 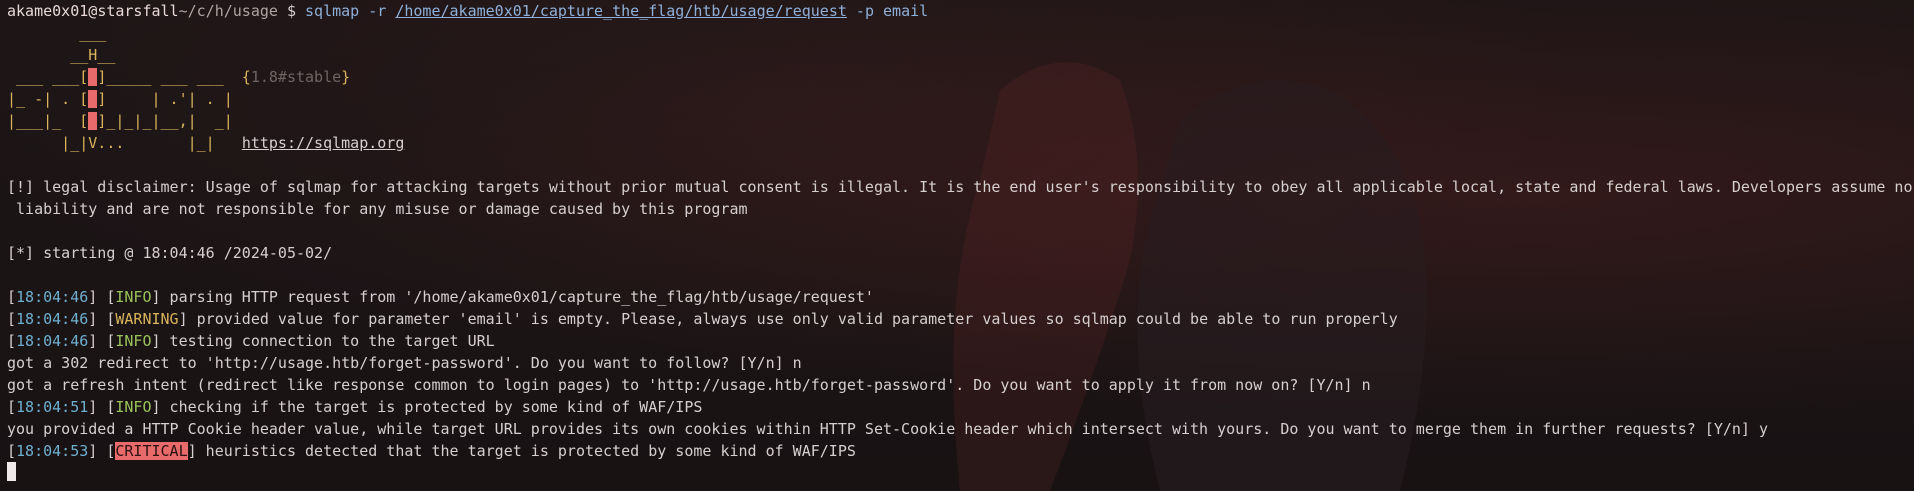 What do you see at coordinates (296, 77) in the screenshot?
I see `sqlmap-version: 1.8#stable` at bounding box center [296, 77].